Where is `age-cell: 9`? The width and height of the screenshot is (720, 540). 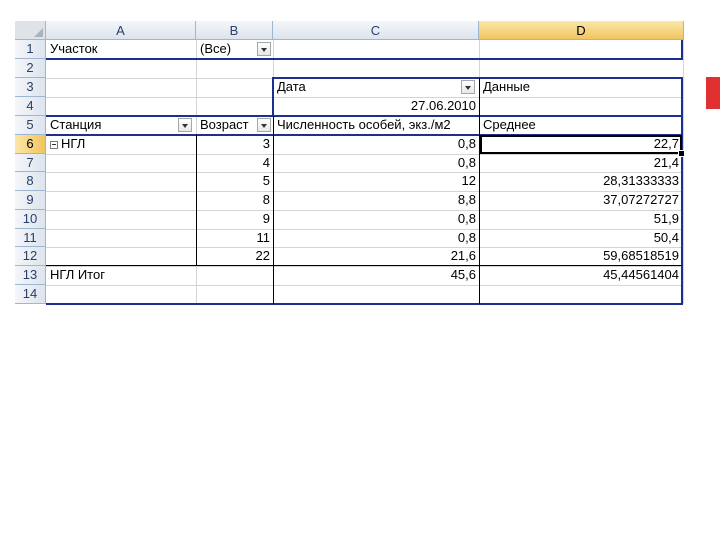
age-cell: 9 is located at coordinates (235, 219).